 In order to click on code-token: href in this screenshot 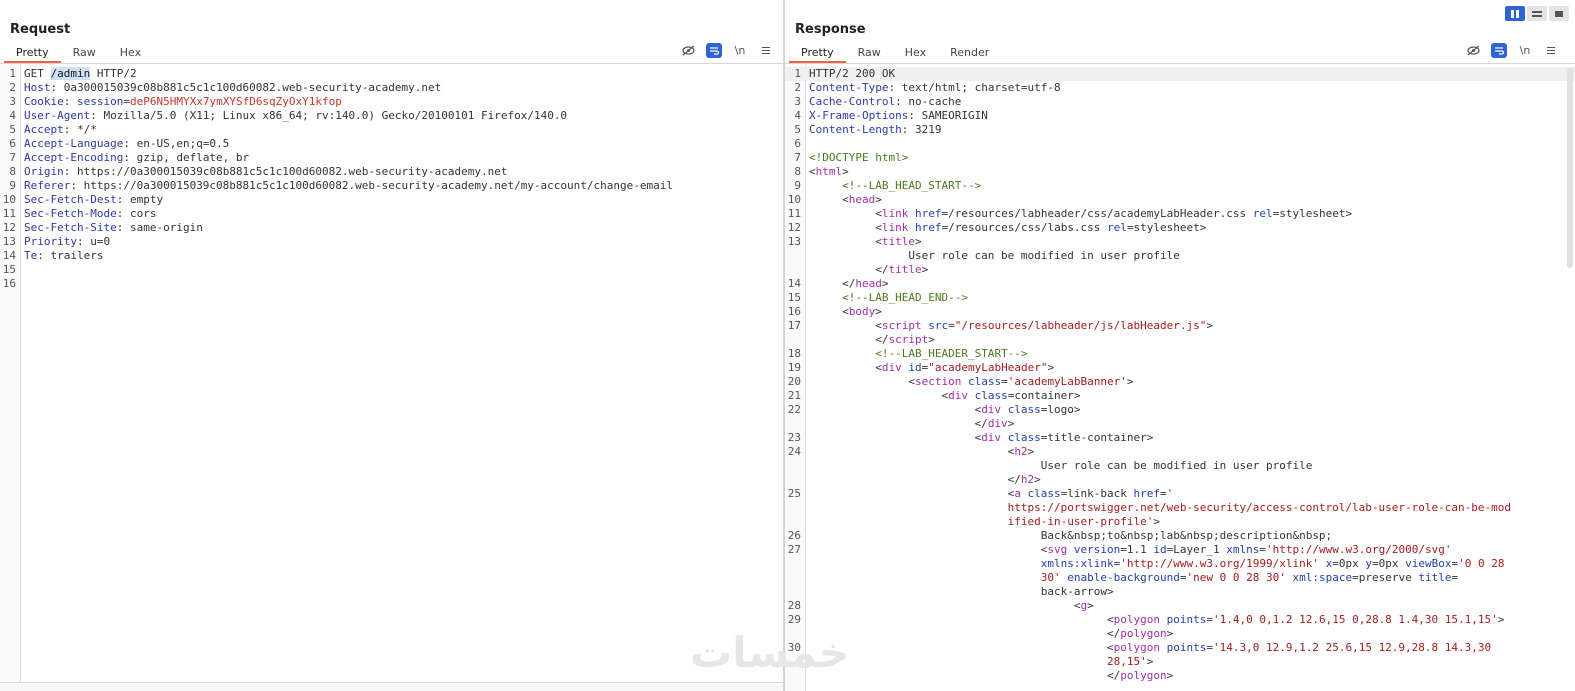, I will do `click(1147, 493)`.